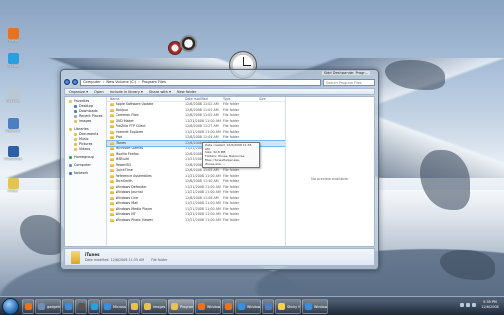 The image size is (504, 315). I want to click on details-name: iTunes, so click(92, 254).